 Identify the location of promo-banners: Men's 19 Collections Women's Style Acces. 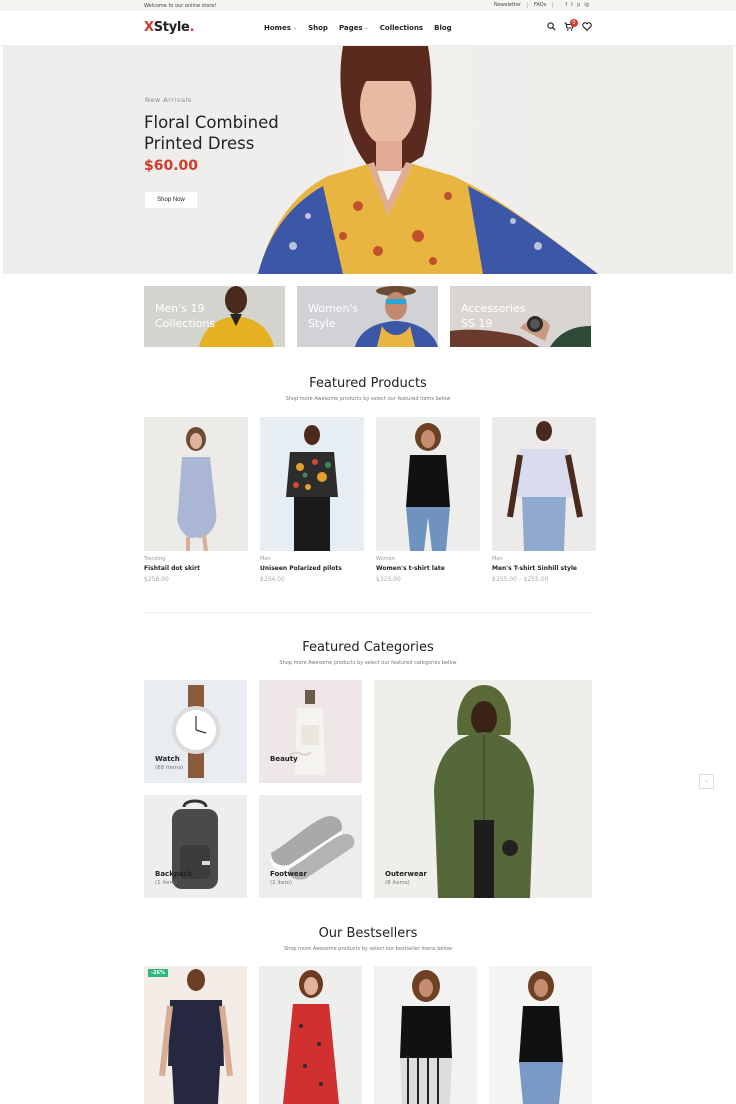
(368, 316).